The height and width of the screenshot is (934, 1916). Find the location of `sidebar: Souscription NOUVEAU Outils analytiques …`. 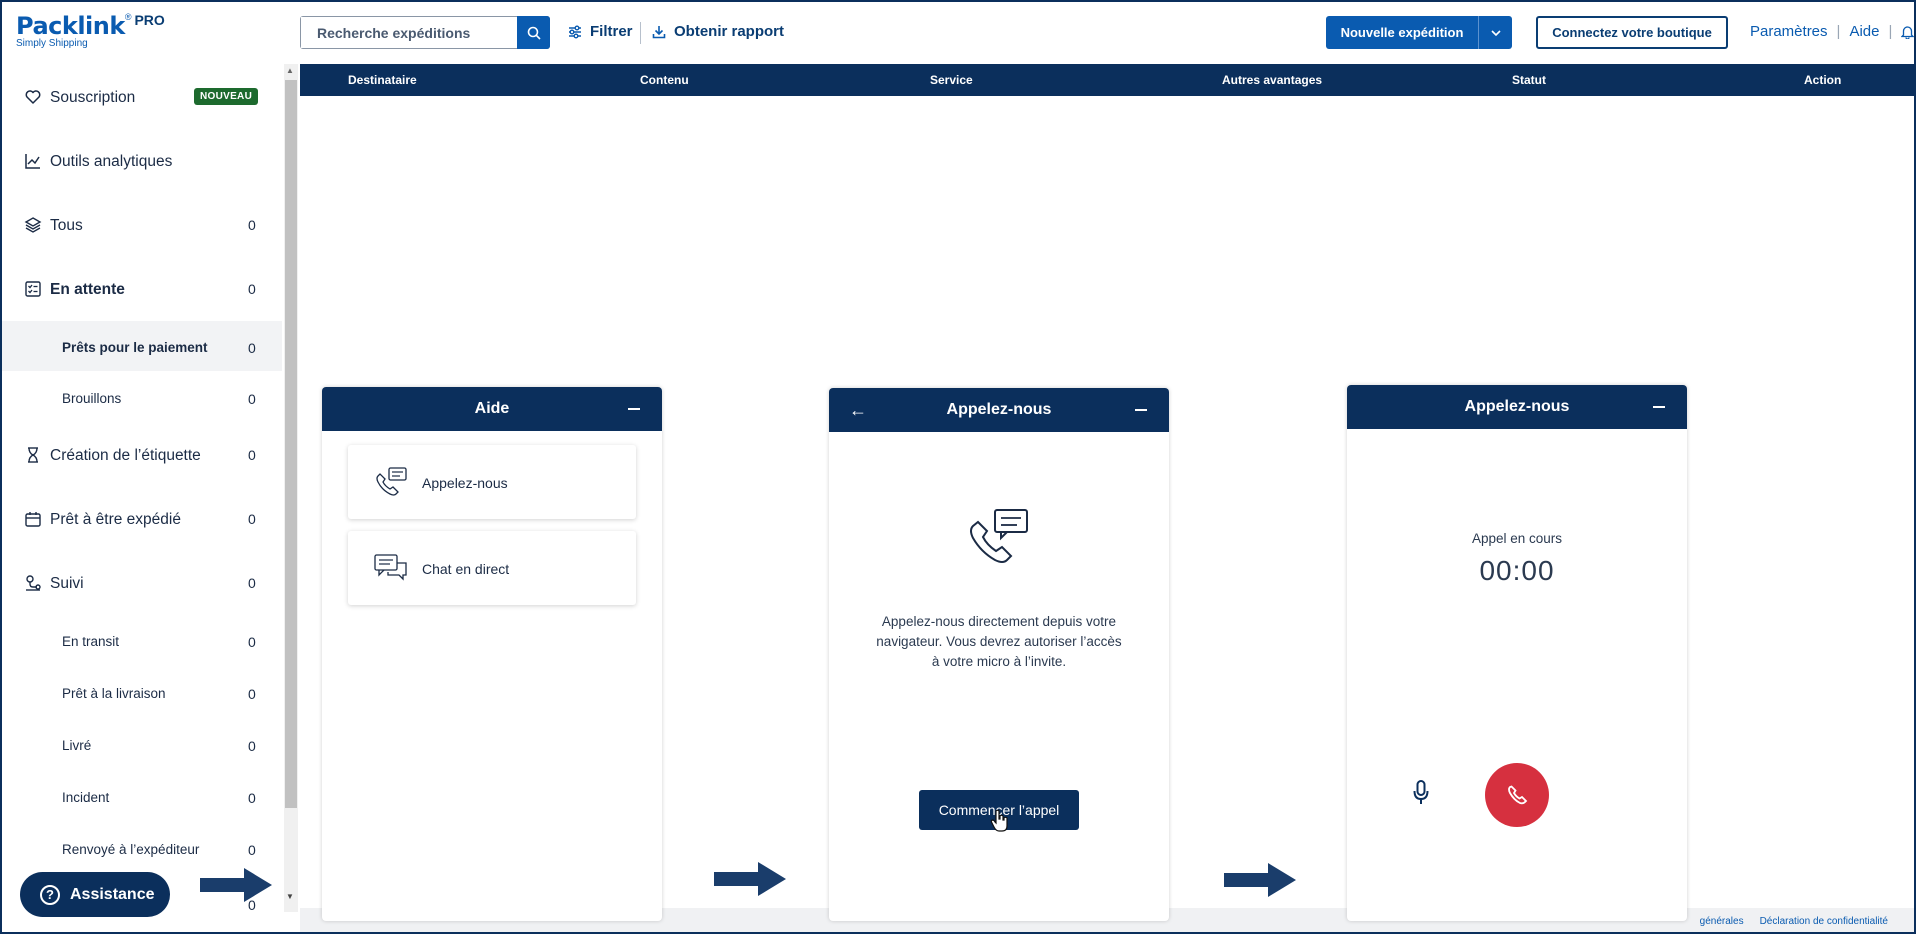

sidebar: Souscription NOUVEAU Outils analytiques … is located at coordinates (143, 498).